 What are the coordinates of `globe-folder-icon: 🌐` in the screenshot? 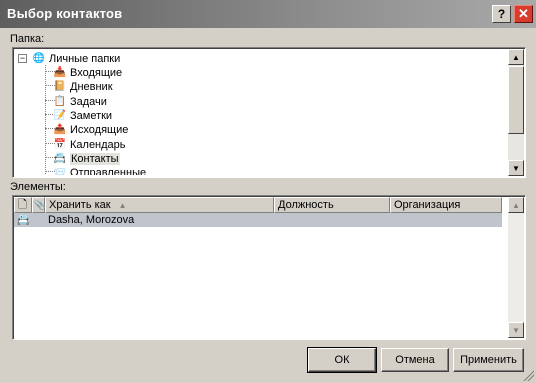 It's located at (39, 58).